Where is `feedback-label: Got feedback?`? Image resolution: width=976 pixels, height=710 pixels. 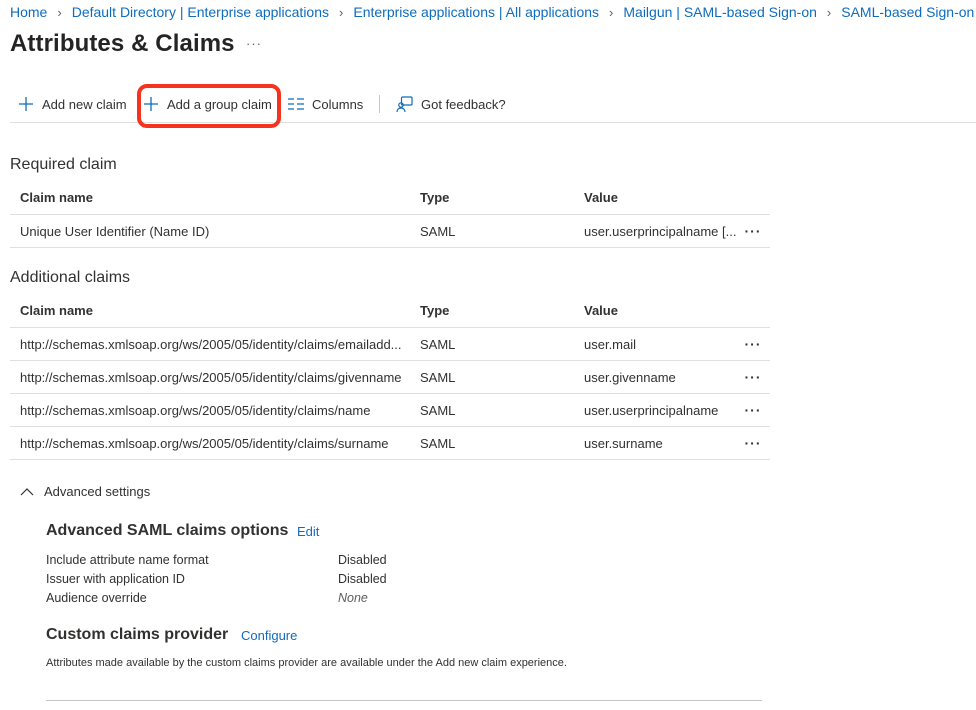 feedback-label: Got feedback? is located at coordinates (463, 104).